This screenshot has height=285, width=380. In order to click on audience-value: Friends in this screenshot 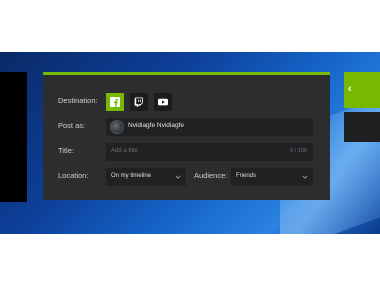, I will do `click(246, 176)`.